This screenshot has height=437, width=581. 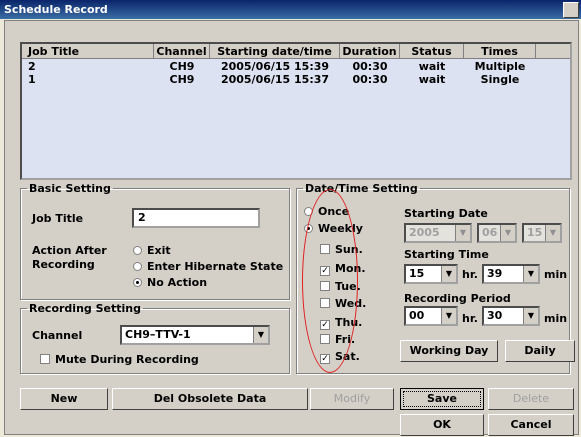 I want to click on checkbox-sat: ✓ Sat., so click(x=340, y=357).